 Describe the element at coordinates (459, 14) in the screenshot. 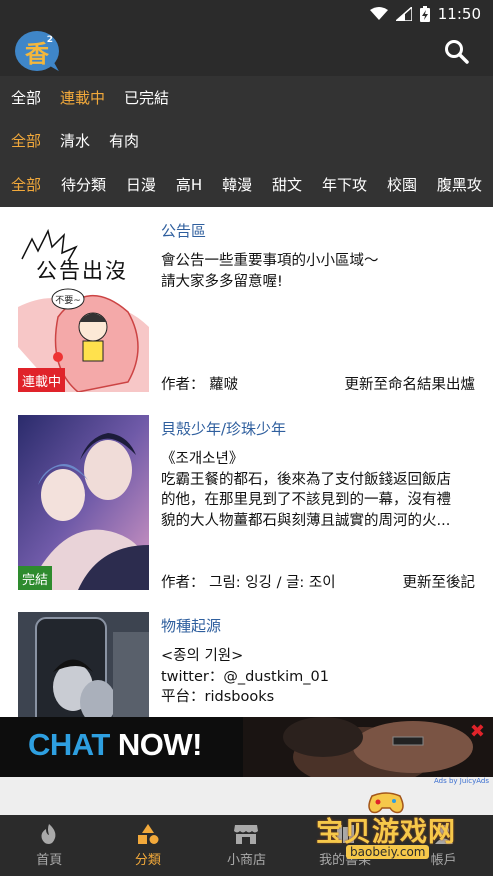

I see `status-time: 11:50` at that location.